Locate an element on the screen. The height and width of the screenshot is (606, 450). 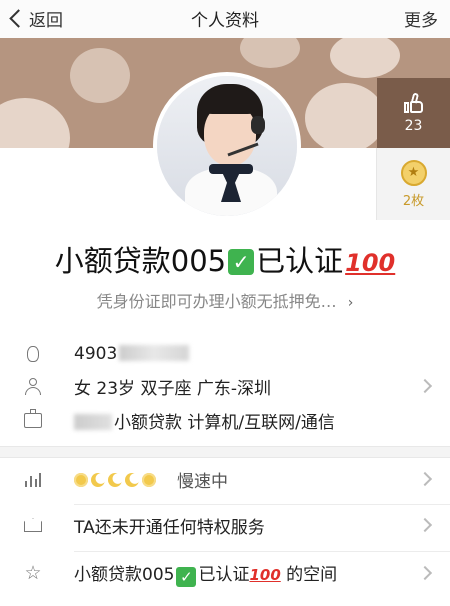
qq-penguin-icon is located at coordinates (33, 354).